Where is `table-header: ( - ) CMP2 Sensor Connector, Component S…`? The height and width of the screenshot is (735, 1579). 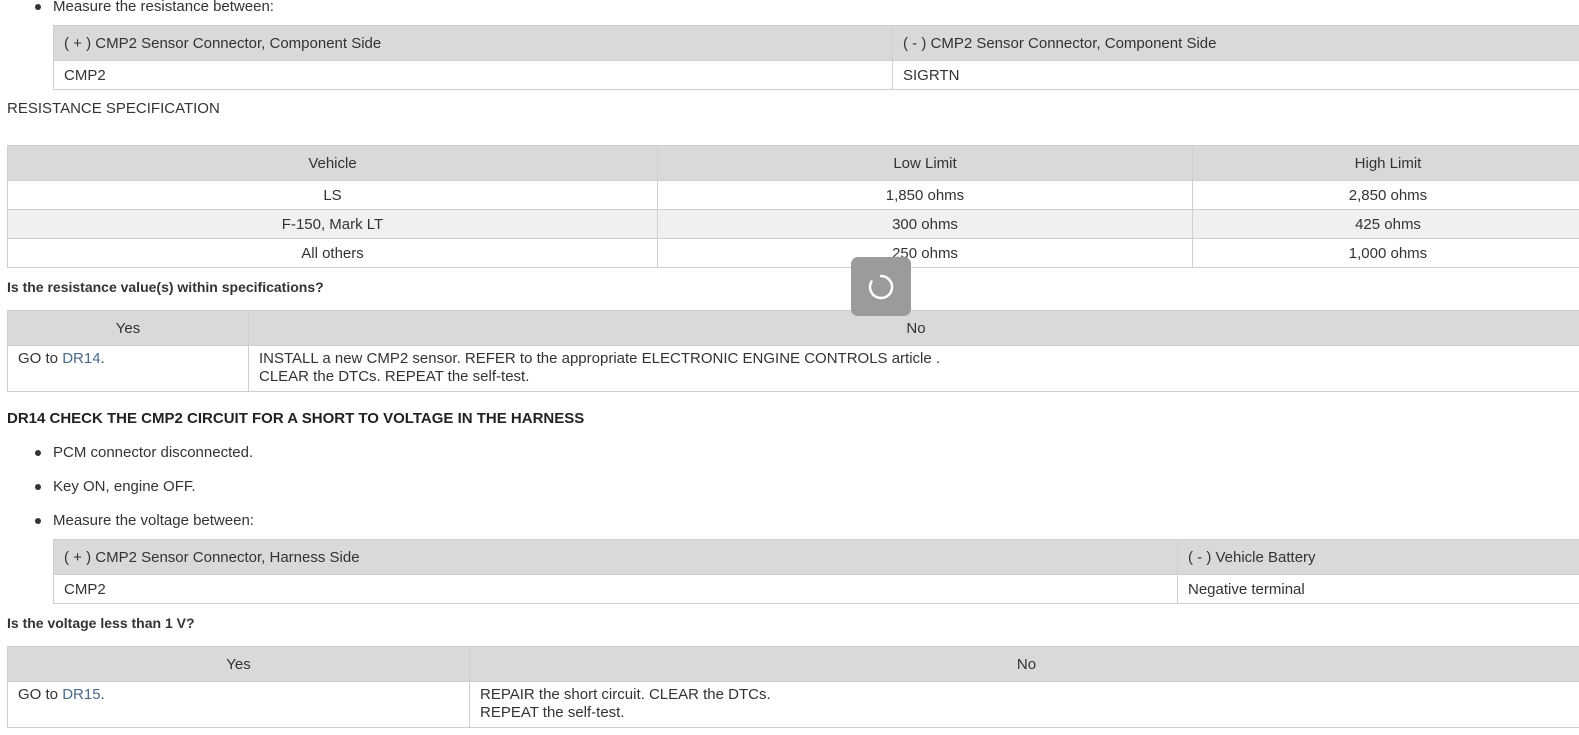
table-header: ( - ) CMP2 Sensor Connector, Component S… is located at coordinates (1235, 43).